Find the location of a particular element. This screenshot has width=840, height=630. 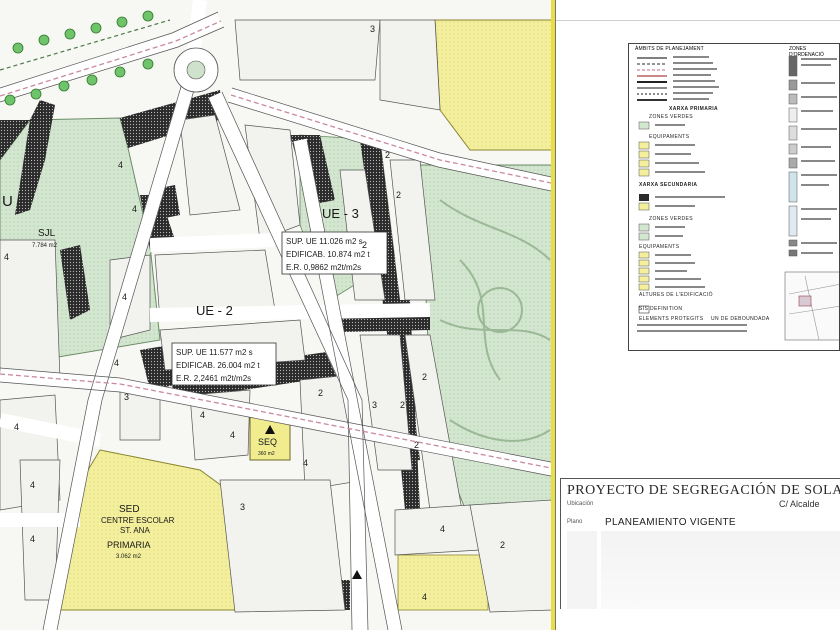

sheet-top-line is located at coordinates (698, 20).